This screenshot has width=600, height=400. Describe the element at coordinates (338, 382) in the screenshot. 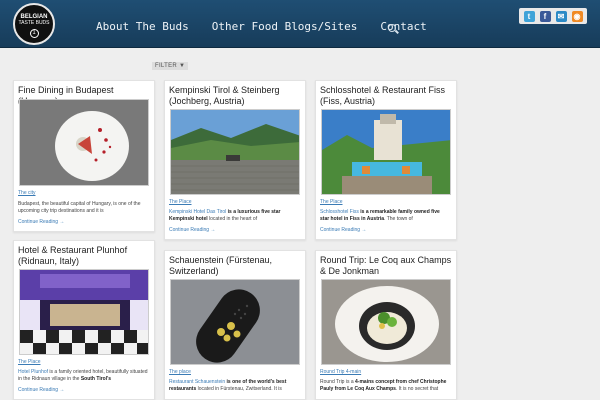

I see `excerpt-text: Round Trip is a` at that location.